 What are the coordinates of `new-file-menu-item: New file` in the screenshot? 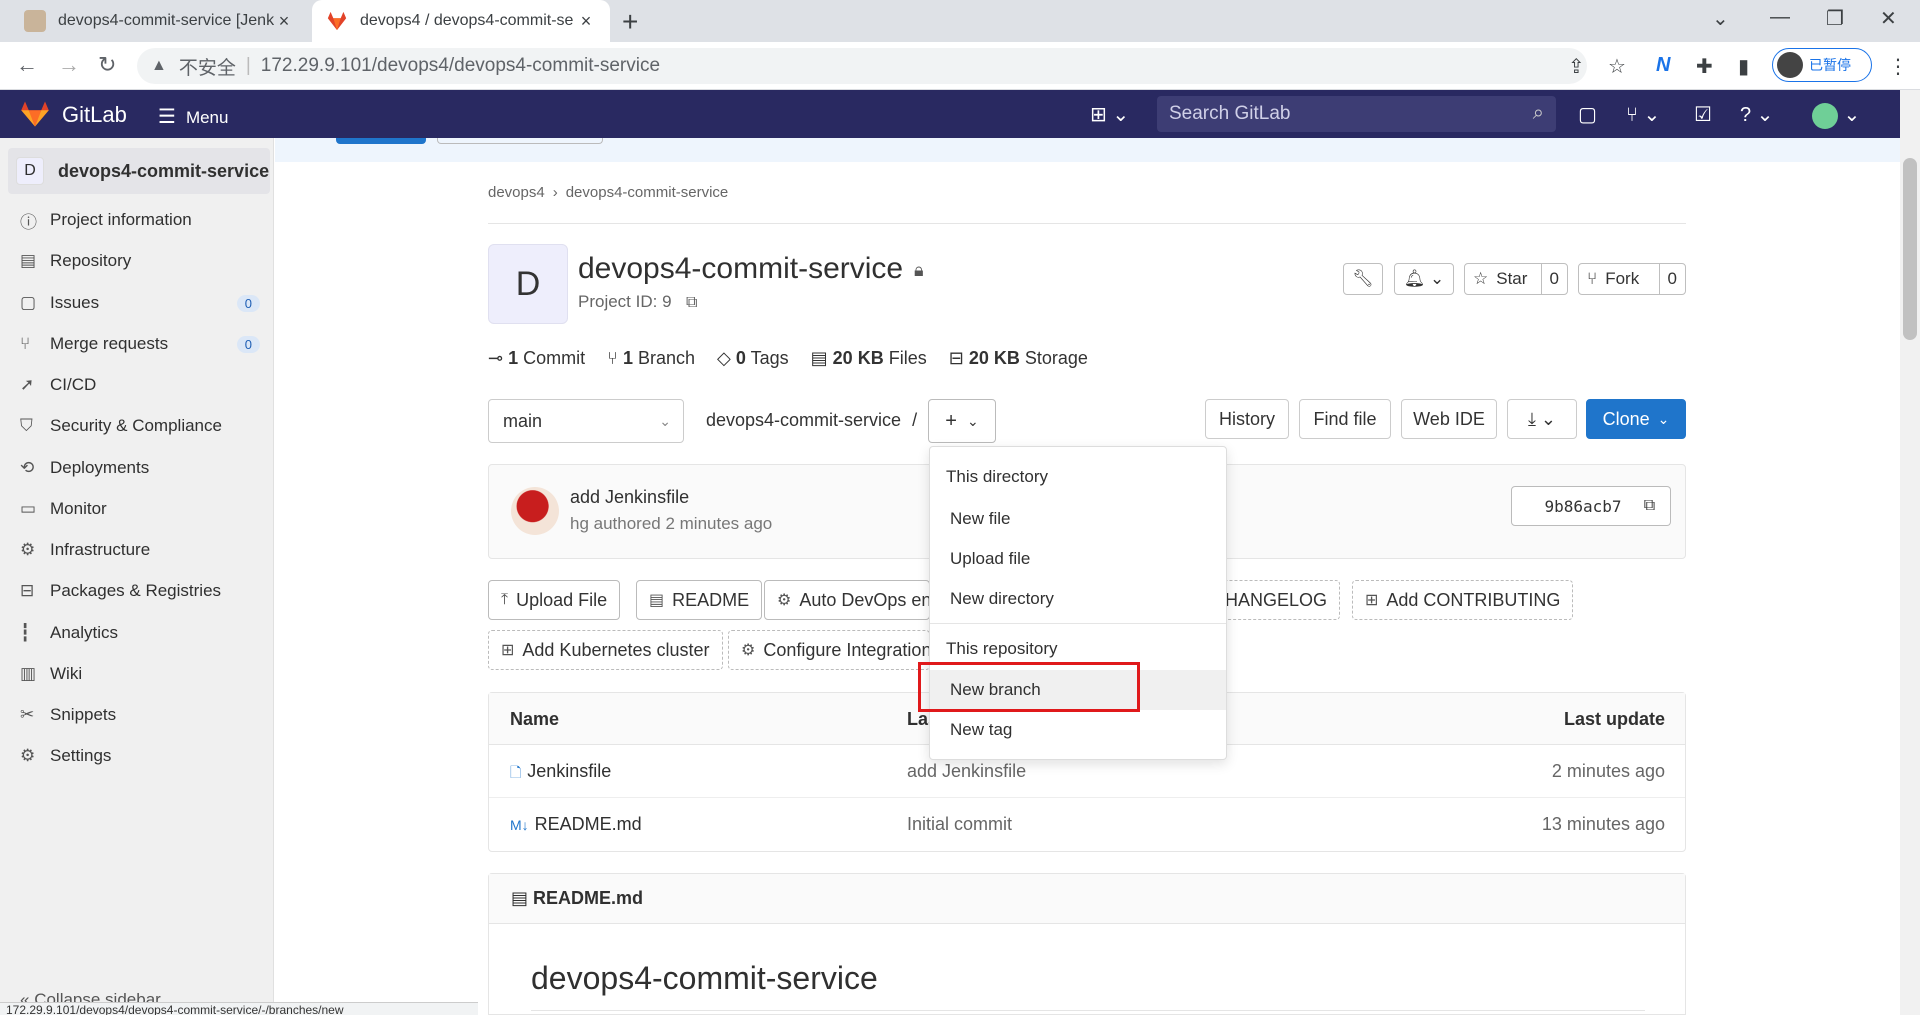 It's located at (1078, 519).